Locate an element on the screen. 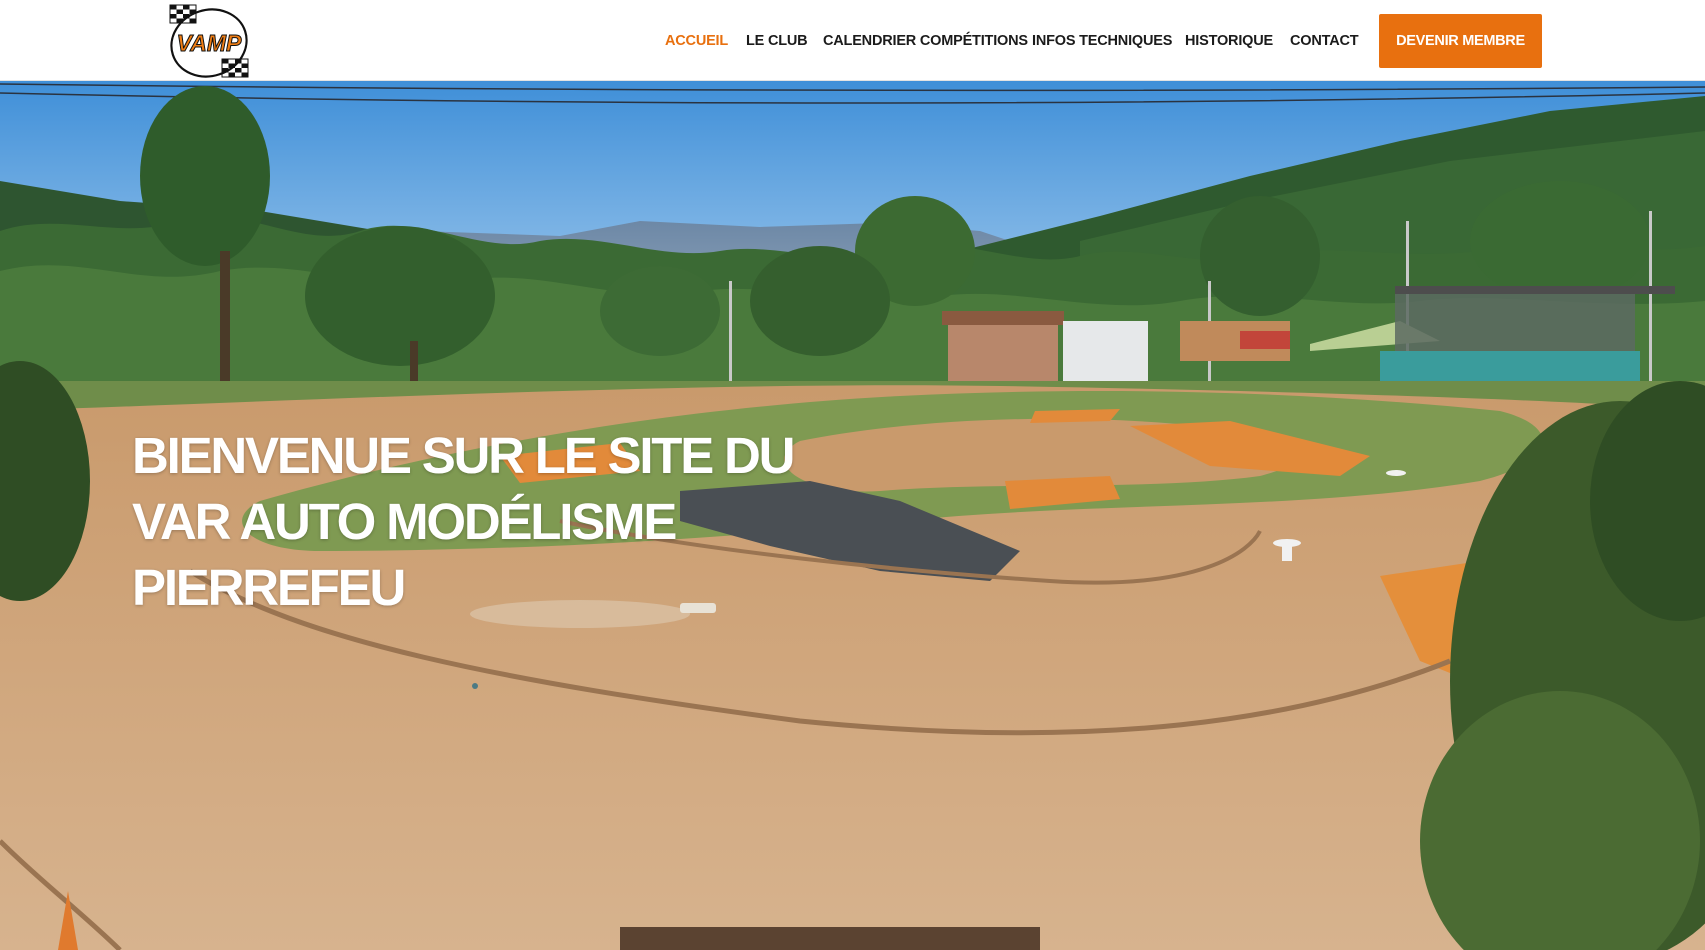  hero-title-line-3: PIERREFEU is located at coordinates (269, 587).